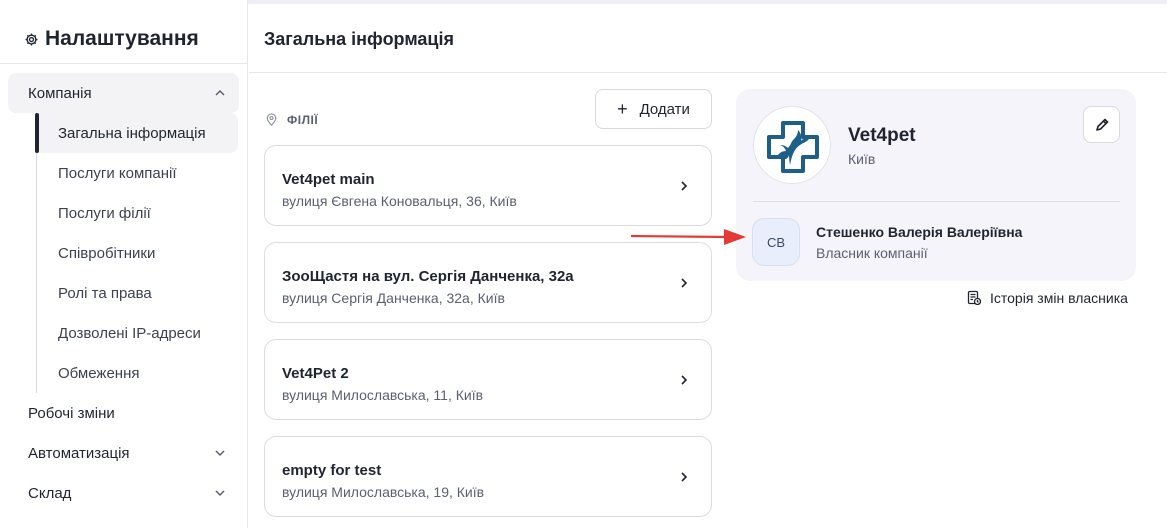  Describe the element at coordinates (50, 493) in the screenshot. I see `sidebar-item-label: Склад` at that location.